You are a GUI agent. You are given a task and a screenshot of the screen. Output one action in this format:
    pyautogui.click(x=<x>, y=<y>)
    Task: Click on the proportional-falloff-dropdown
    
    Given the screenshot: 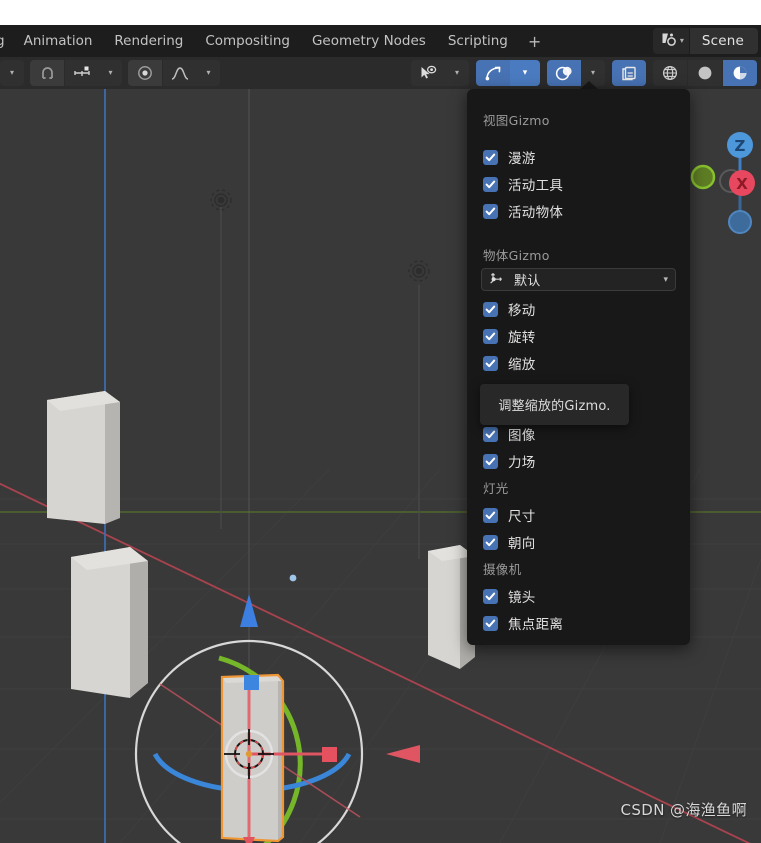 What is the action you would take?
    pyautogui.click(x=180, y=73)
    